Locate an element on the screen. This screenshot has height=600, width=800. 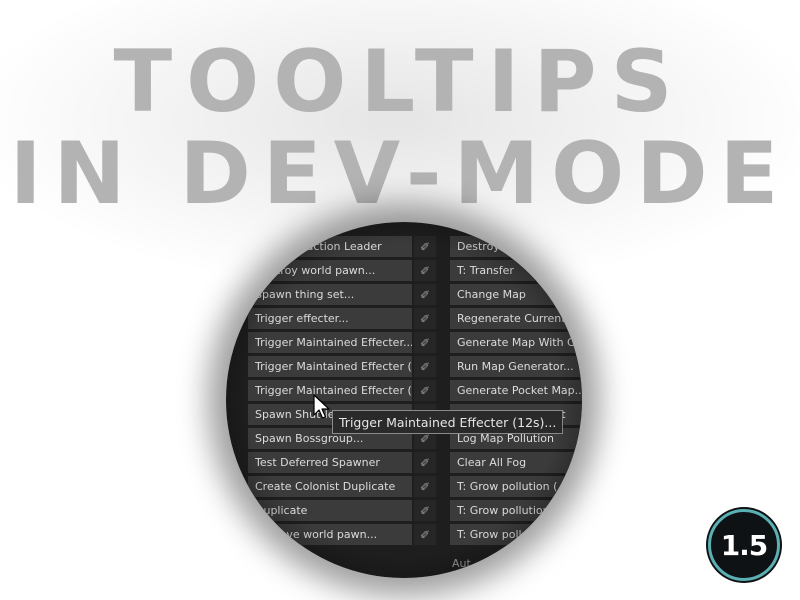
debug-action-button: Create Colonist Duplicate is located at coordinates (330, 486).